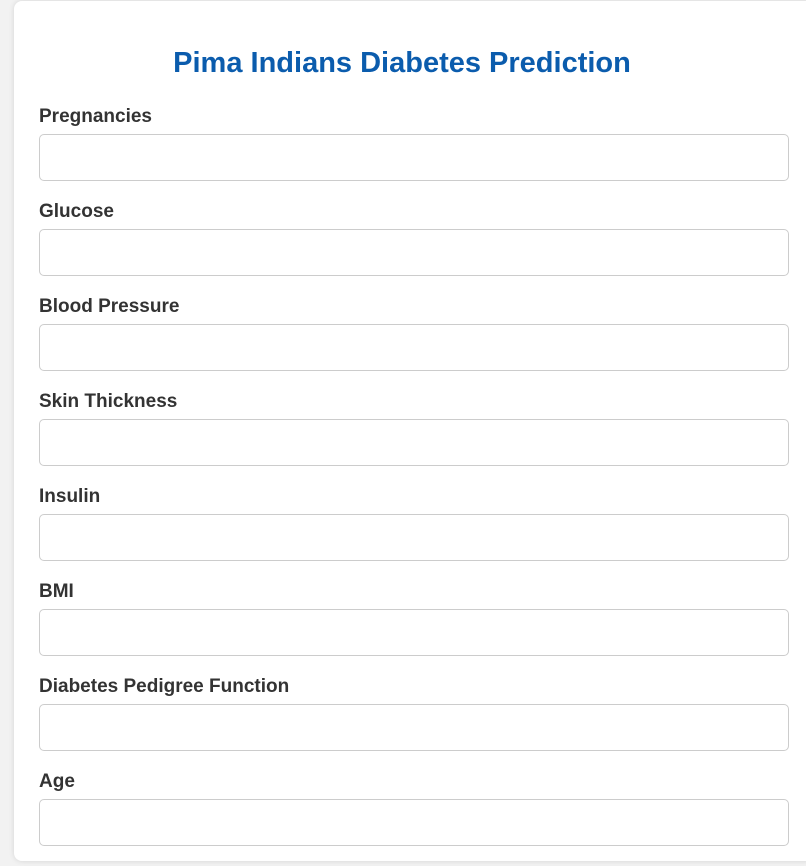 The width and height of the screenshot is (806, 866). I want to click on skin-thickness-input, so click(414, 442).